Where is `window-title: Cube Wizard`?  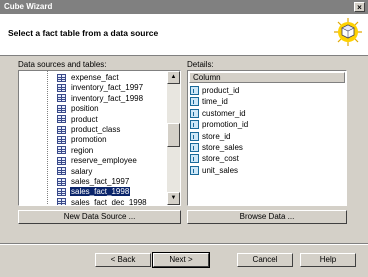 window-title: Cube Wizard is located at coordinates (28, 6).